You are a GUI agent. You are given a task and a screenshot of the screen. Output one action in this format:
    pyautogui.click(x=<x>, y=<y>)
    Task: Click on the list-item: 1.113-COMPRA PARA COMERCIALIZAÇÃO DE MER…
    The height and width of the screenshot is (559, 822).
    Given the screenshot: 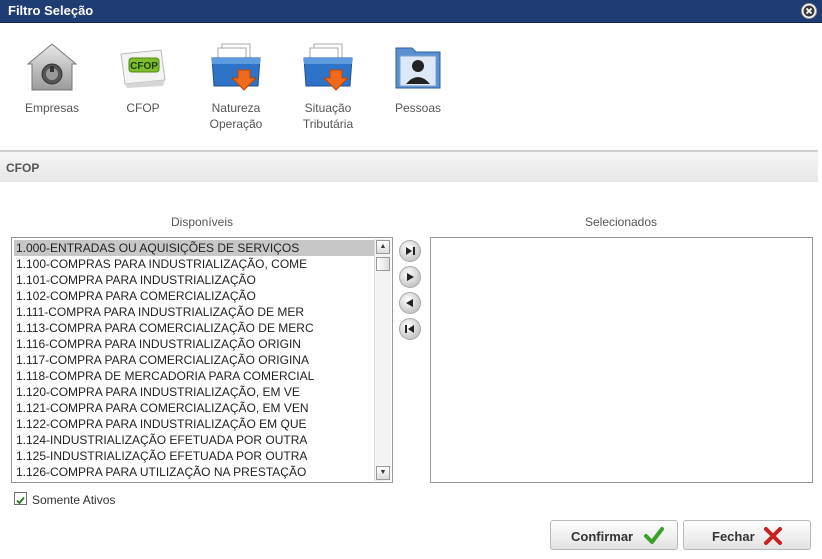 What is the action you would take?
    pyautogui.click(x=194, y=328)
    